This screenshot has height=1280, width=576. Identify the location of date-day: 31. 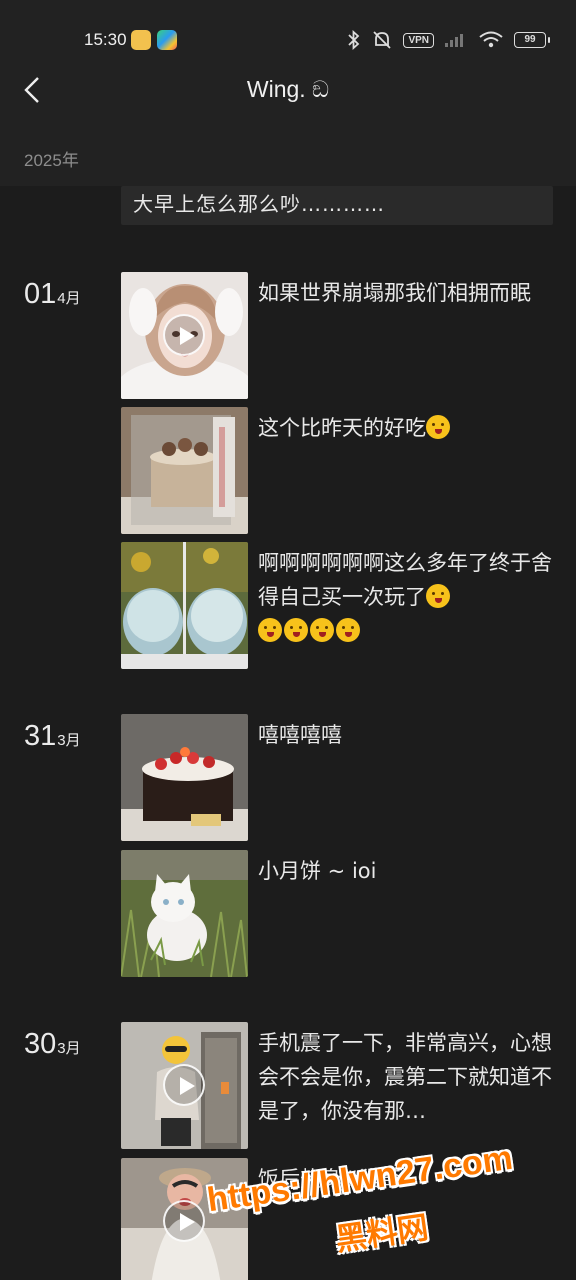
(40, 736).